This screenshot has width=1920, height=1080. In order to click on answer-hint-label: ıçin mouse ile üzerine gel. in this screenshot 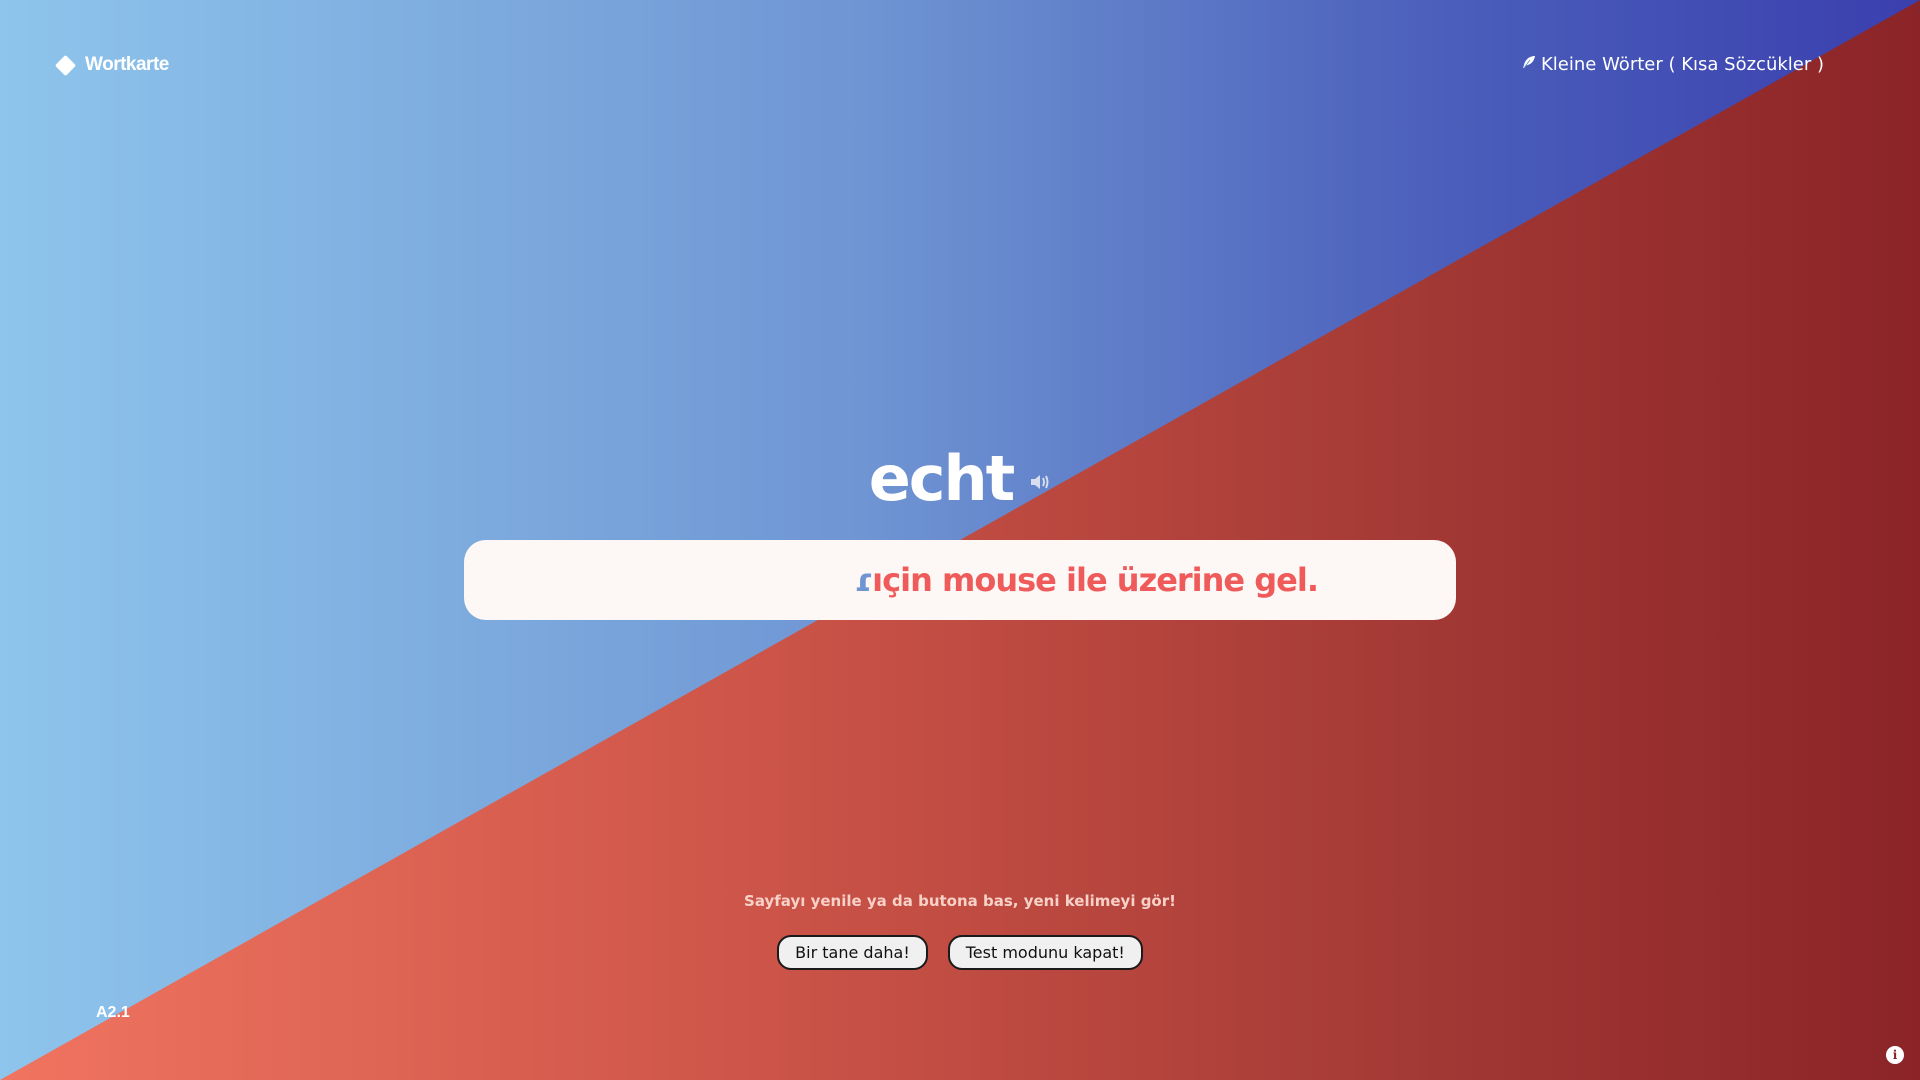, I will do `click(1095, 580)`.